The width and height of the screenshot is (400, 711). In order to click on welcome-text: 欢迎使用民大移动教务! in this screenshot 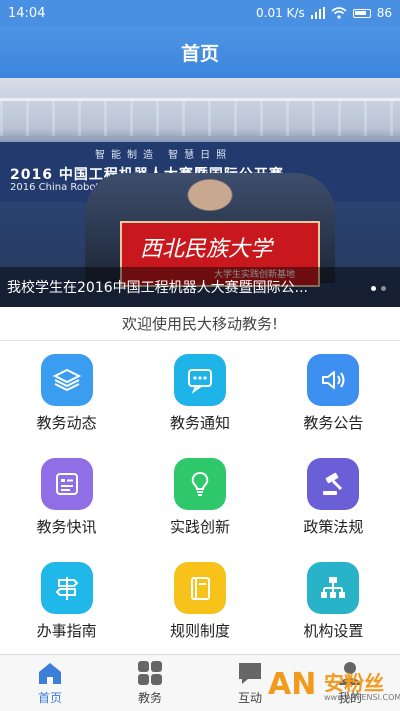, I will do `click(200, 324)`.